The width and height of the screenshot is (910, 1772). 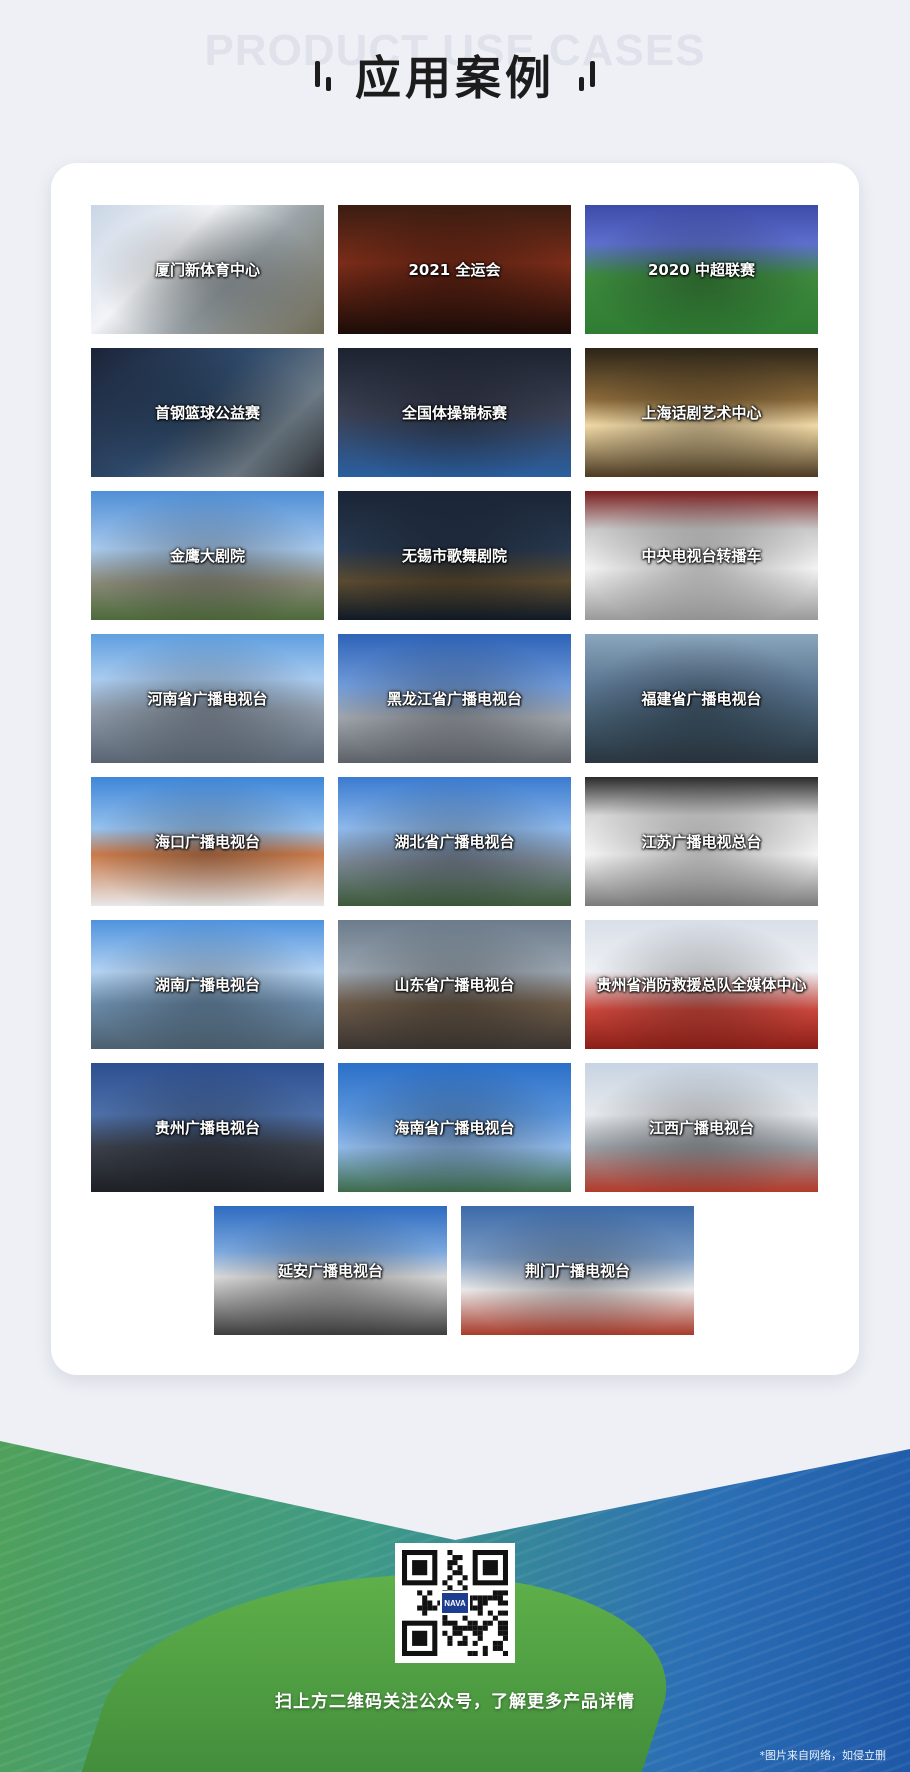 I want to click on case-label: 黑龙江省广播电视台, so click(x=454, y=699).